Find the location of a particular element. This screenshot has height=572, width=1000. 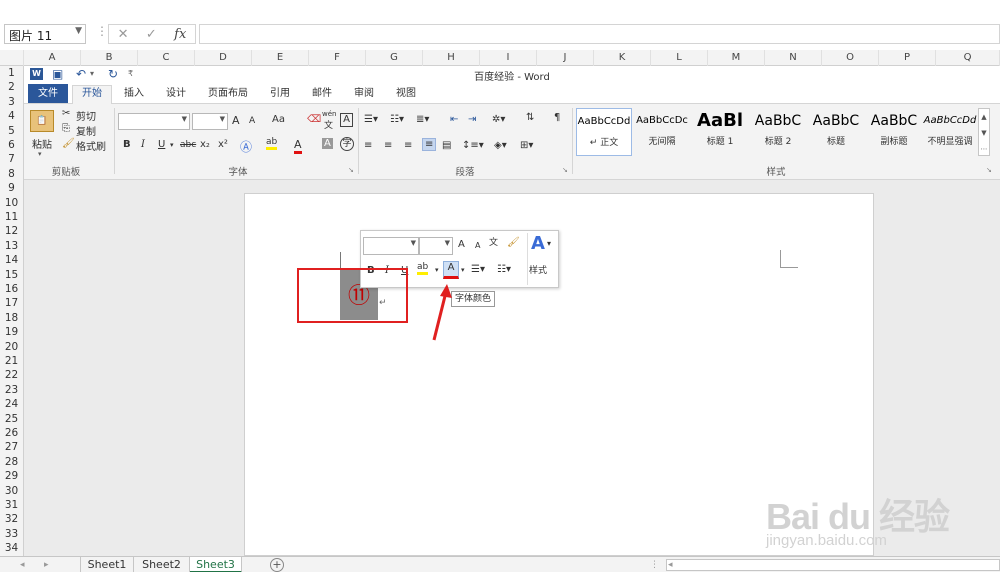

column-header: P is located at coordinates (907, 58).